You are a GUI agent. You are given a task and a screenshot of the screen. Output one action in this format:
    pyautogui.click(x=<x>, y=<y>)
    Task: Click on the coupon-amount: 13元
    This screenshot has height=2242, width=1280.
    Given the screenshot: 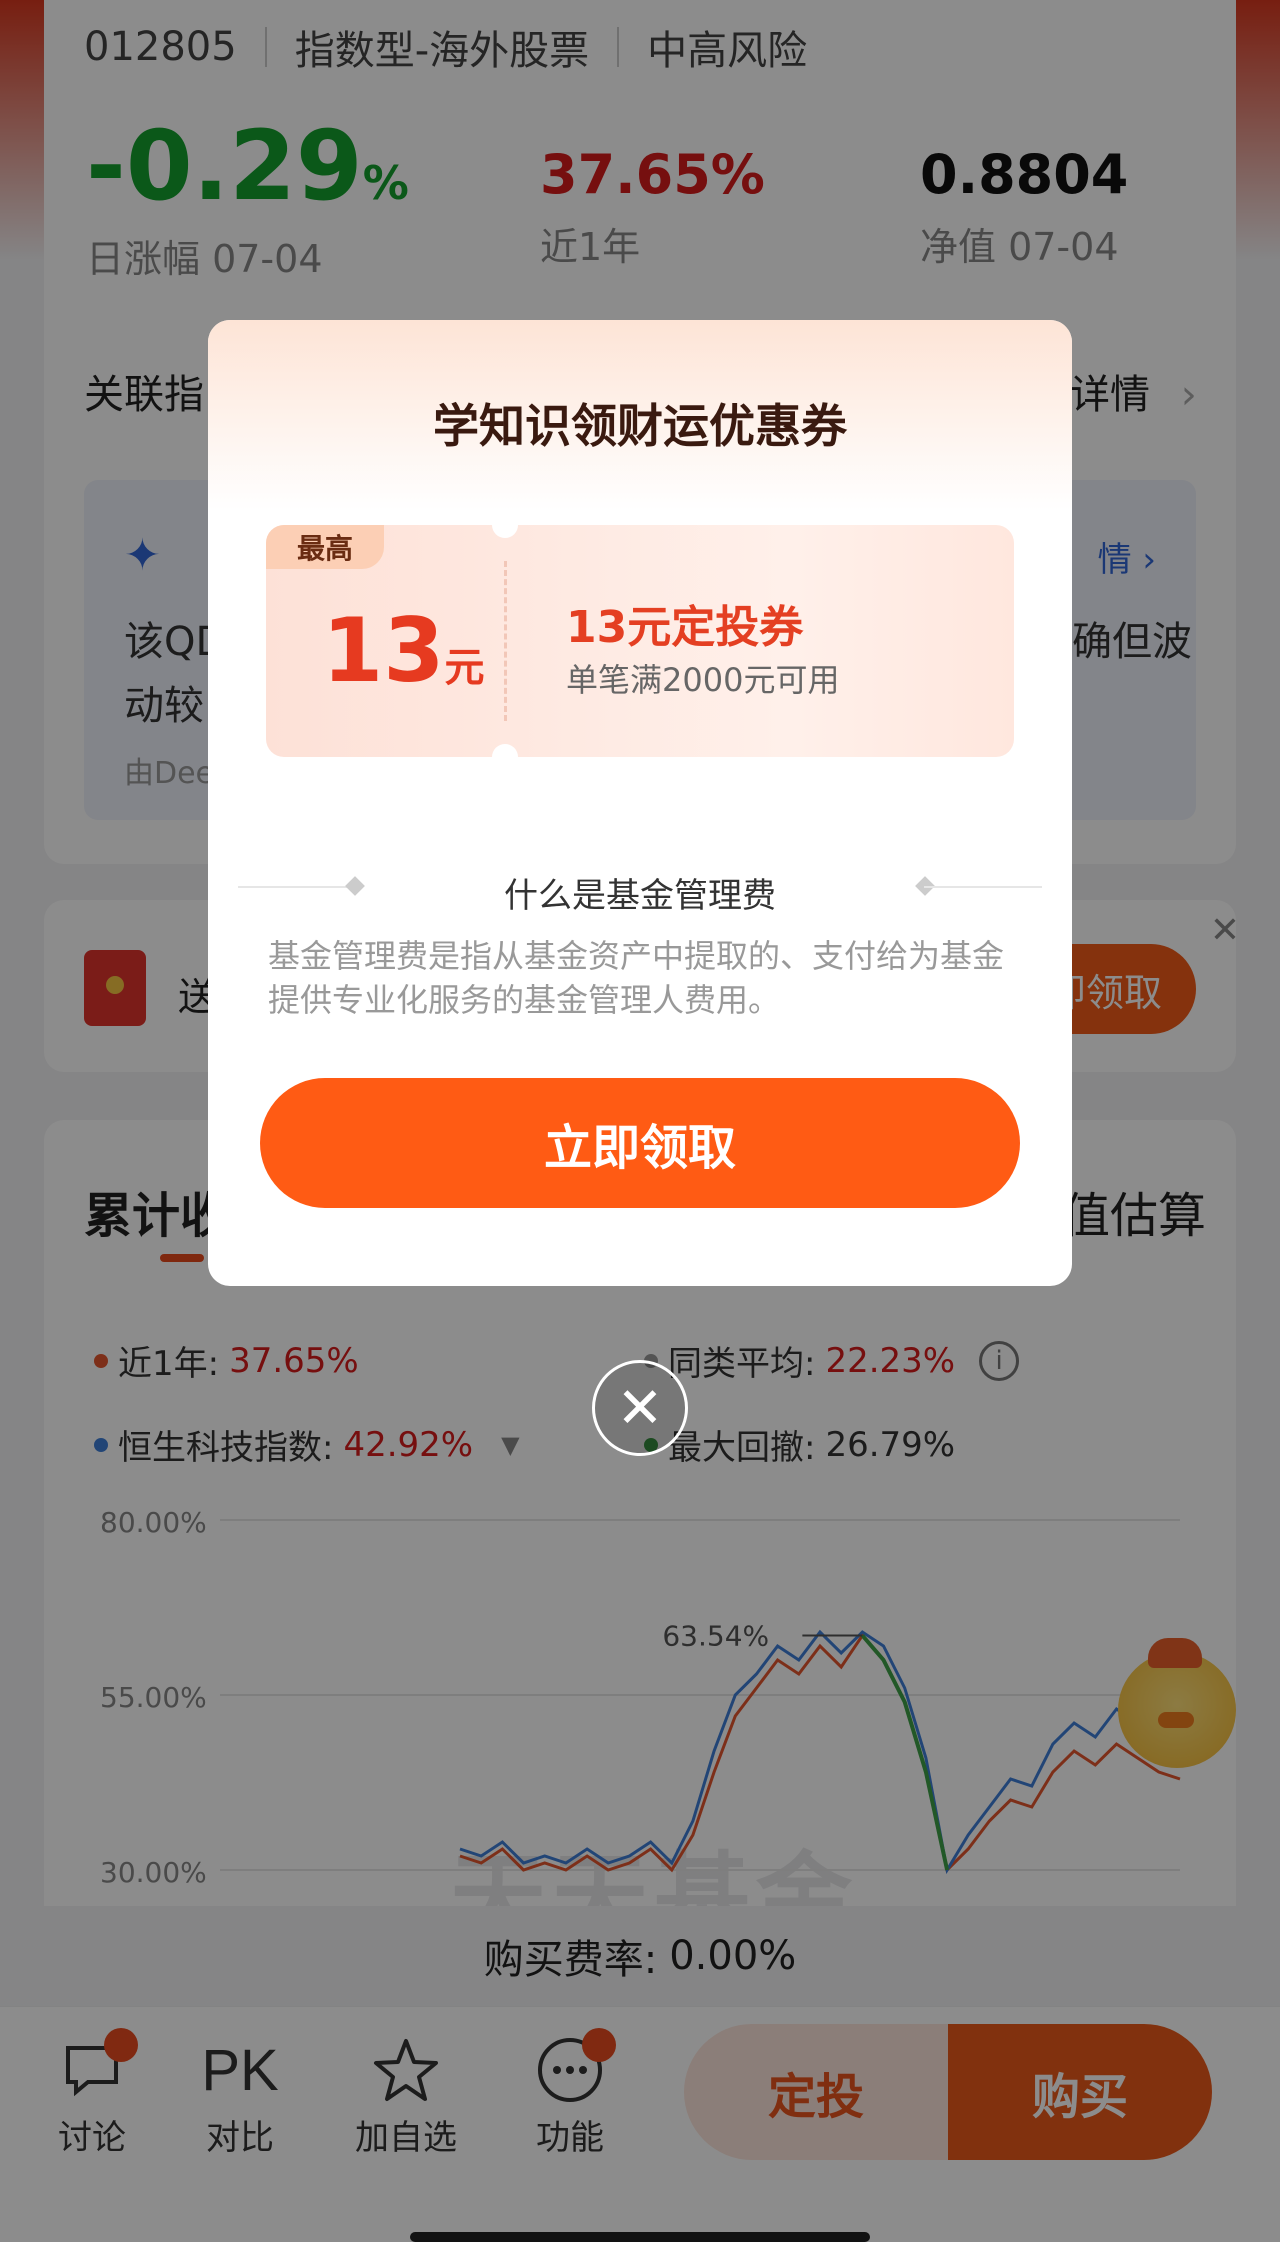 What is the action you would take?
    pyautogui.click(x=403, y=650)
    